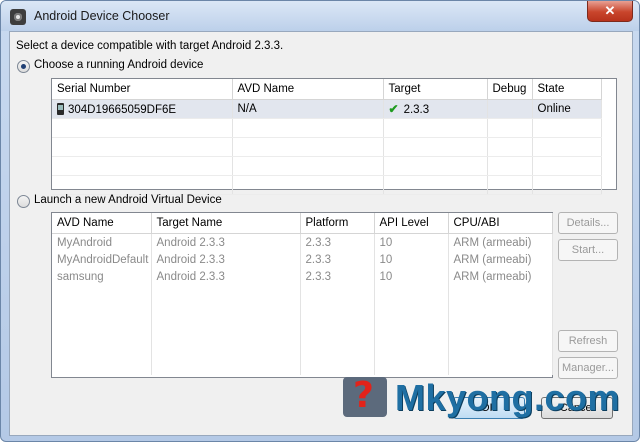 The image size is (640, 442). Describe the element at coordinates (102, 276) in the screenshot. I see `avd-name: samsung` at that location.